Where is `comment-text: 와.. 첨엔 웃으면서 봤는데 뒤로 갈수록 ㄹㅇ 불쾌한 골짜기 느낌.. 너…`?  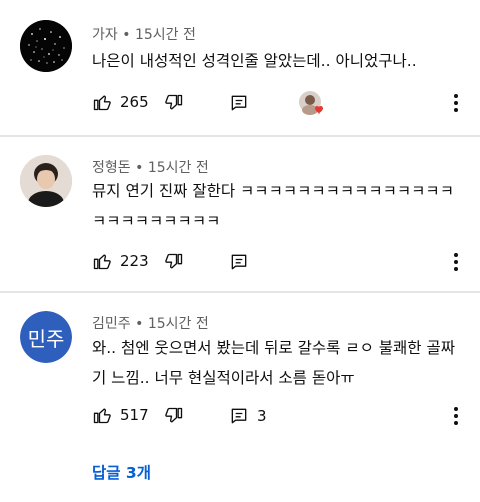
comment-text: 와.. 첨엔 웃으면서 봤는데 뒤로 갈수록 ㄹㅇ 불쾌한 골짜기 느낌.. 너… is located at coordinates (273, 363).